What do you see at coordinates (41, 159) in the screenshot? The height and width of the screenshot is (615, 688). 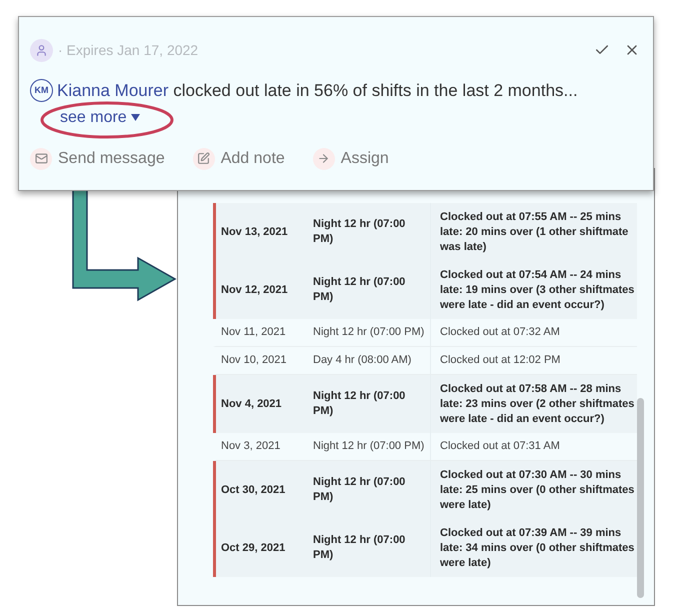 I see `mail-icon` at bounding box center [41, 159].